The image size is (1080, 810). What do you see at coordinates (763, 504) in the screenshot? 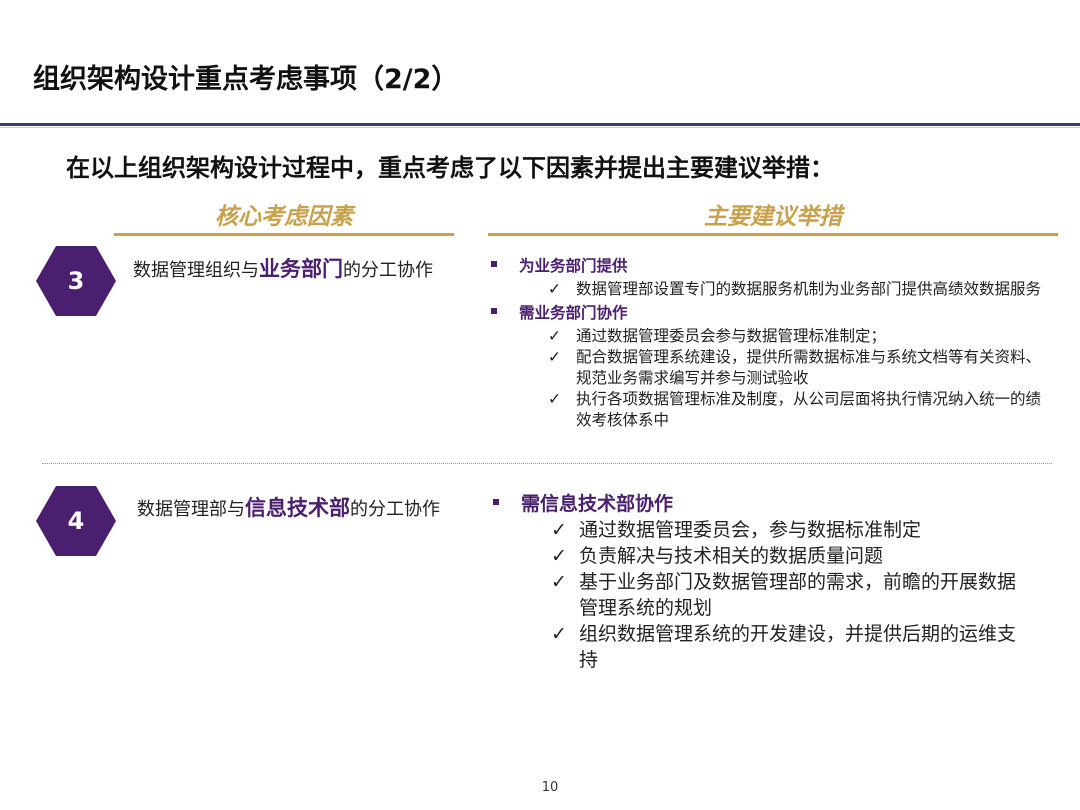
I see `measure-group-heading: 需信息技术部协作` at bounding box center [763, 504].